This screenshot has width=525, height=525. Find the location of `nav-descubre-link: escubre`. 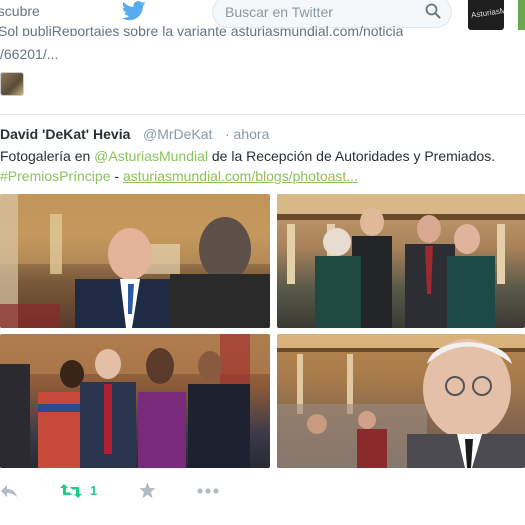

nav-descubre-link: escubre is located at coordinates (20, 11).